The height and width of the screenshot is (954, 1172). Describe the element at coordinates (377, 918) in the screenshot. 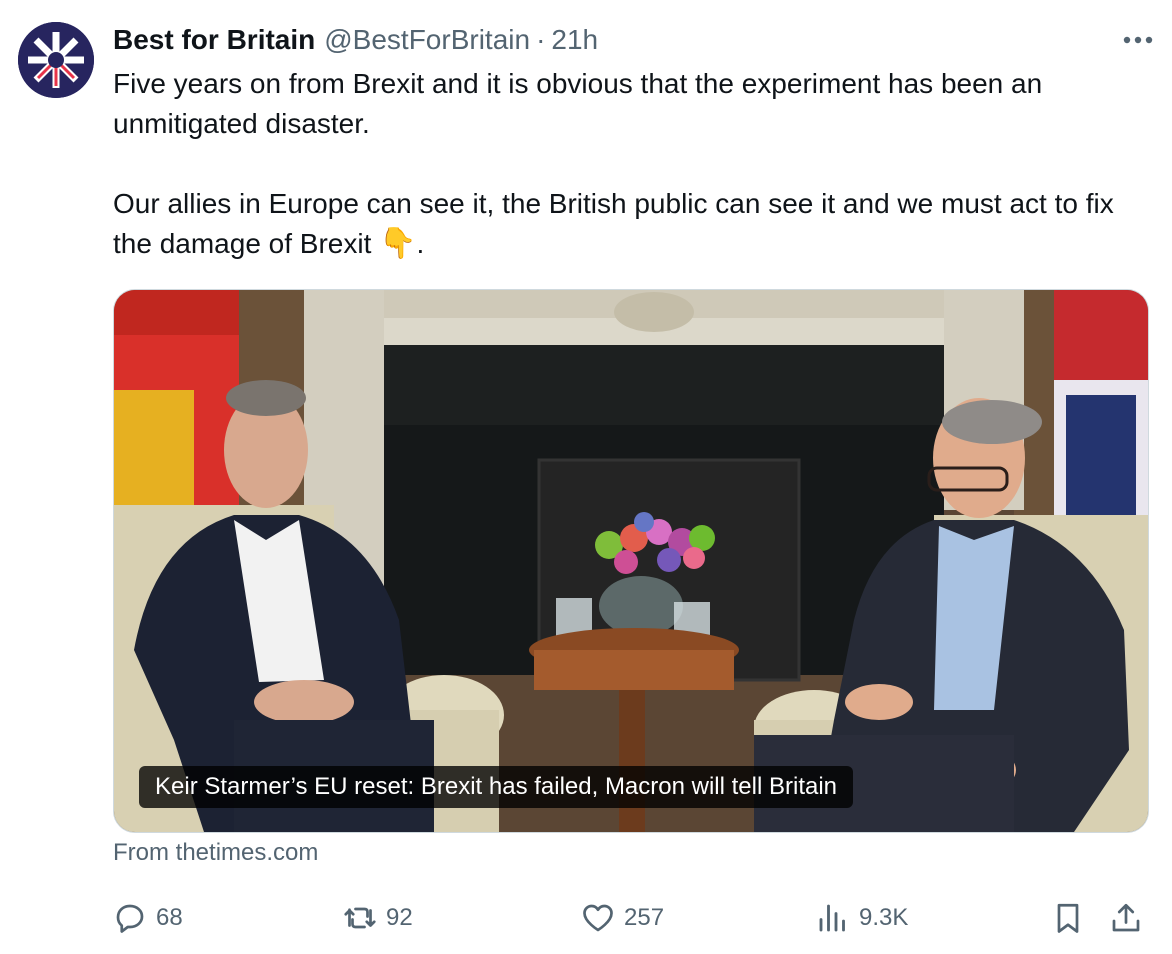

I see `retweet-button: 92` at that location.